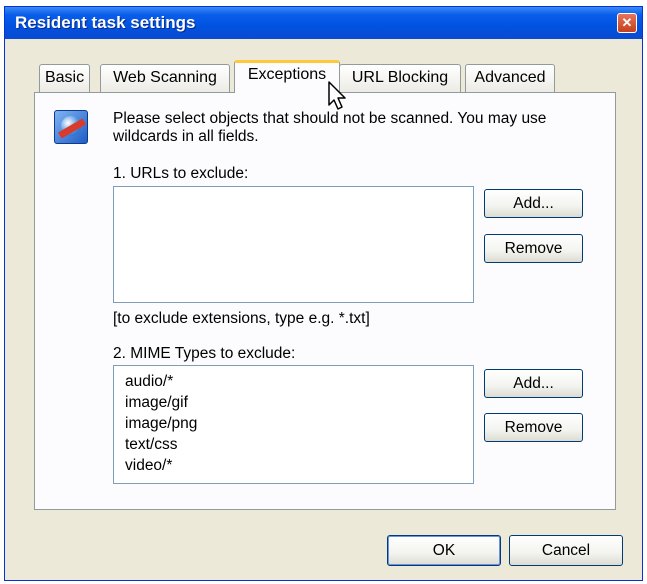 The height and width of the screenshot is (584, 647). What do you see at coordinates (181, 173) in the screenshot?
I see `urls-label: 1. URLs to exclude:` at bounding box center [181, 173].